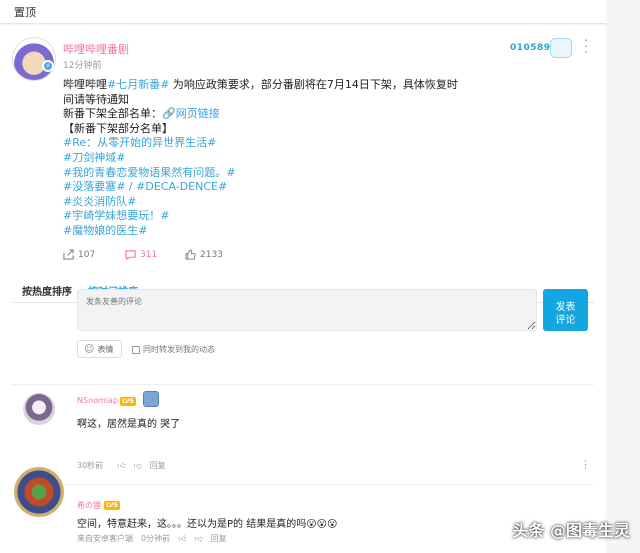 This screenshot has width=640, height=553. I want to click on content-text: 哔哩哔哩, so click(85, 84).